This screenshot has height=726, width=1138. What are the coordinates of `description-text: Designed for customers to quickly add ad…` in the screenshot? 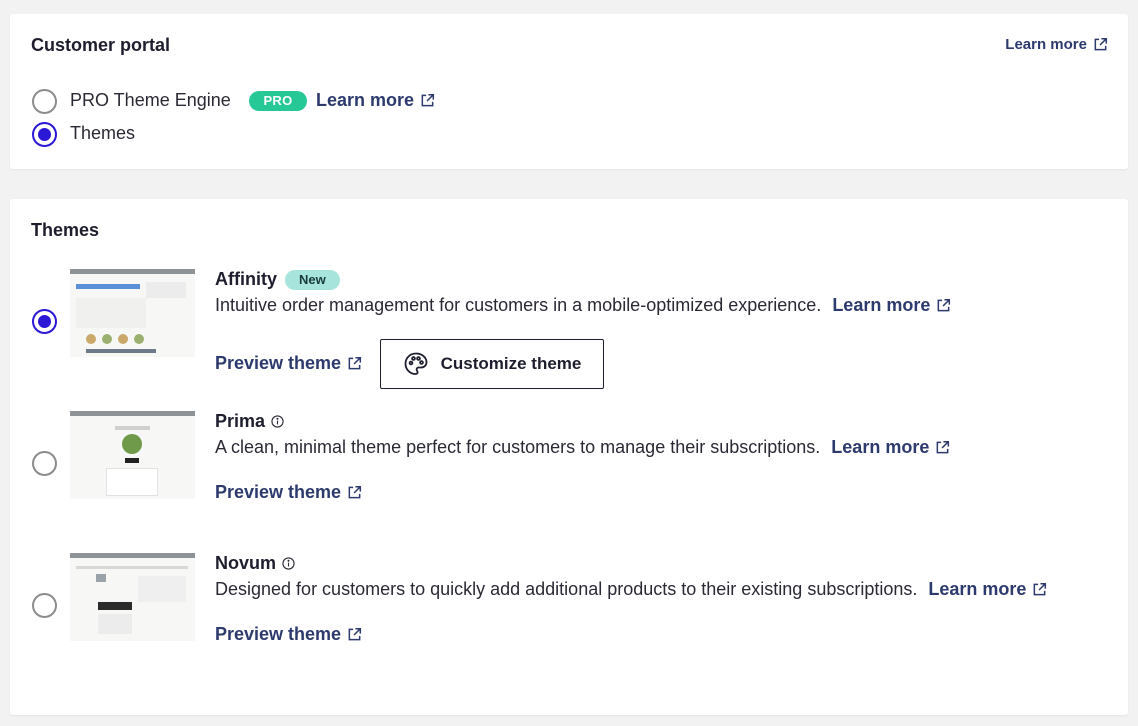 It's located at (566, 589).